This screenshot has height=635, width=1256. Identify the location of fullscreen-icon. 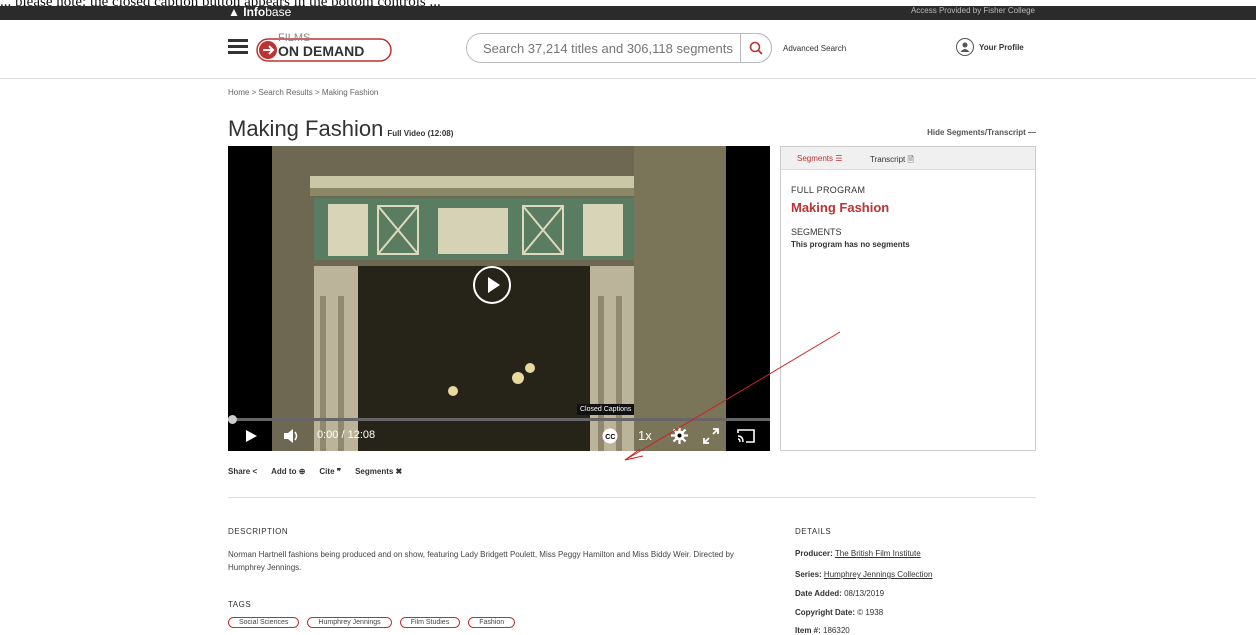
(711, 436).